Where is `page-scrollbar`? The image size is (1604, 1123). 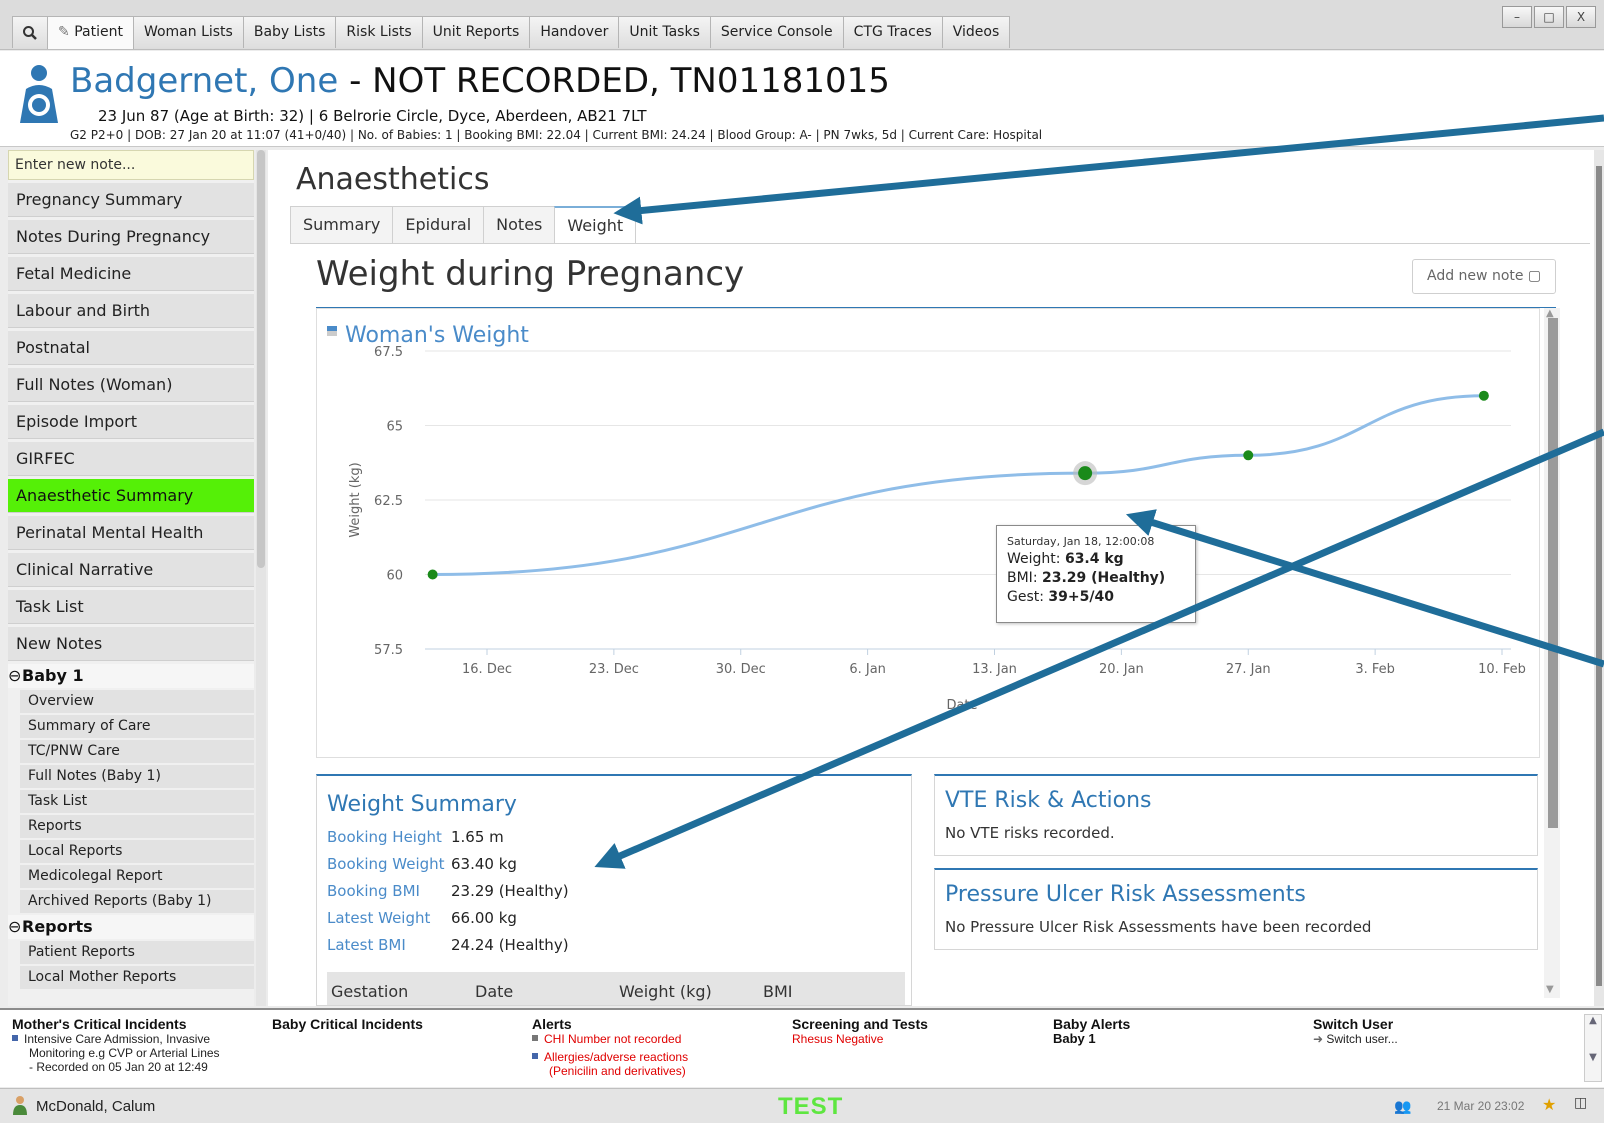
page-scrollbar is located at coordinates (1599, 578).